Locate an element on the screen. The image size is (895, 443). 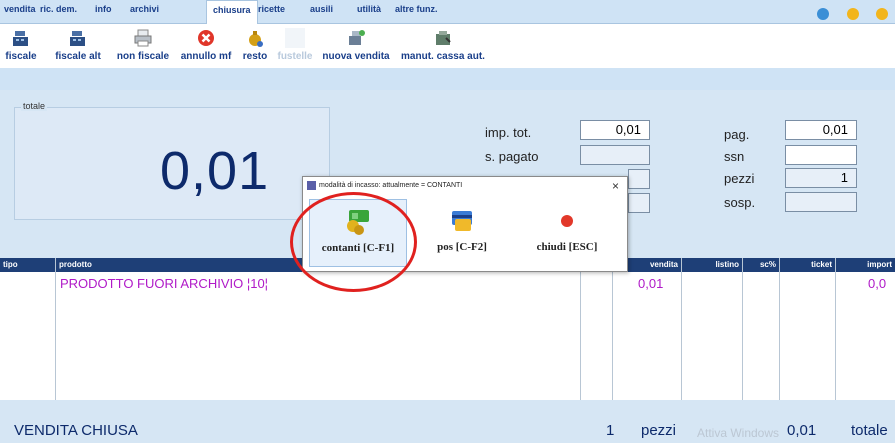
annullo-mf-button: annullo mf is located at coordinates (206, 45).